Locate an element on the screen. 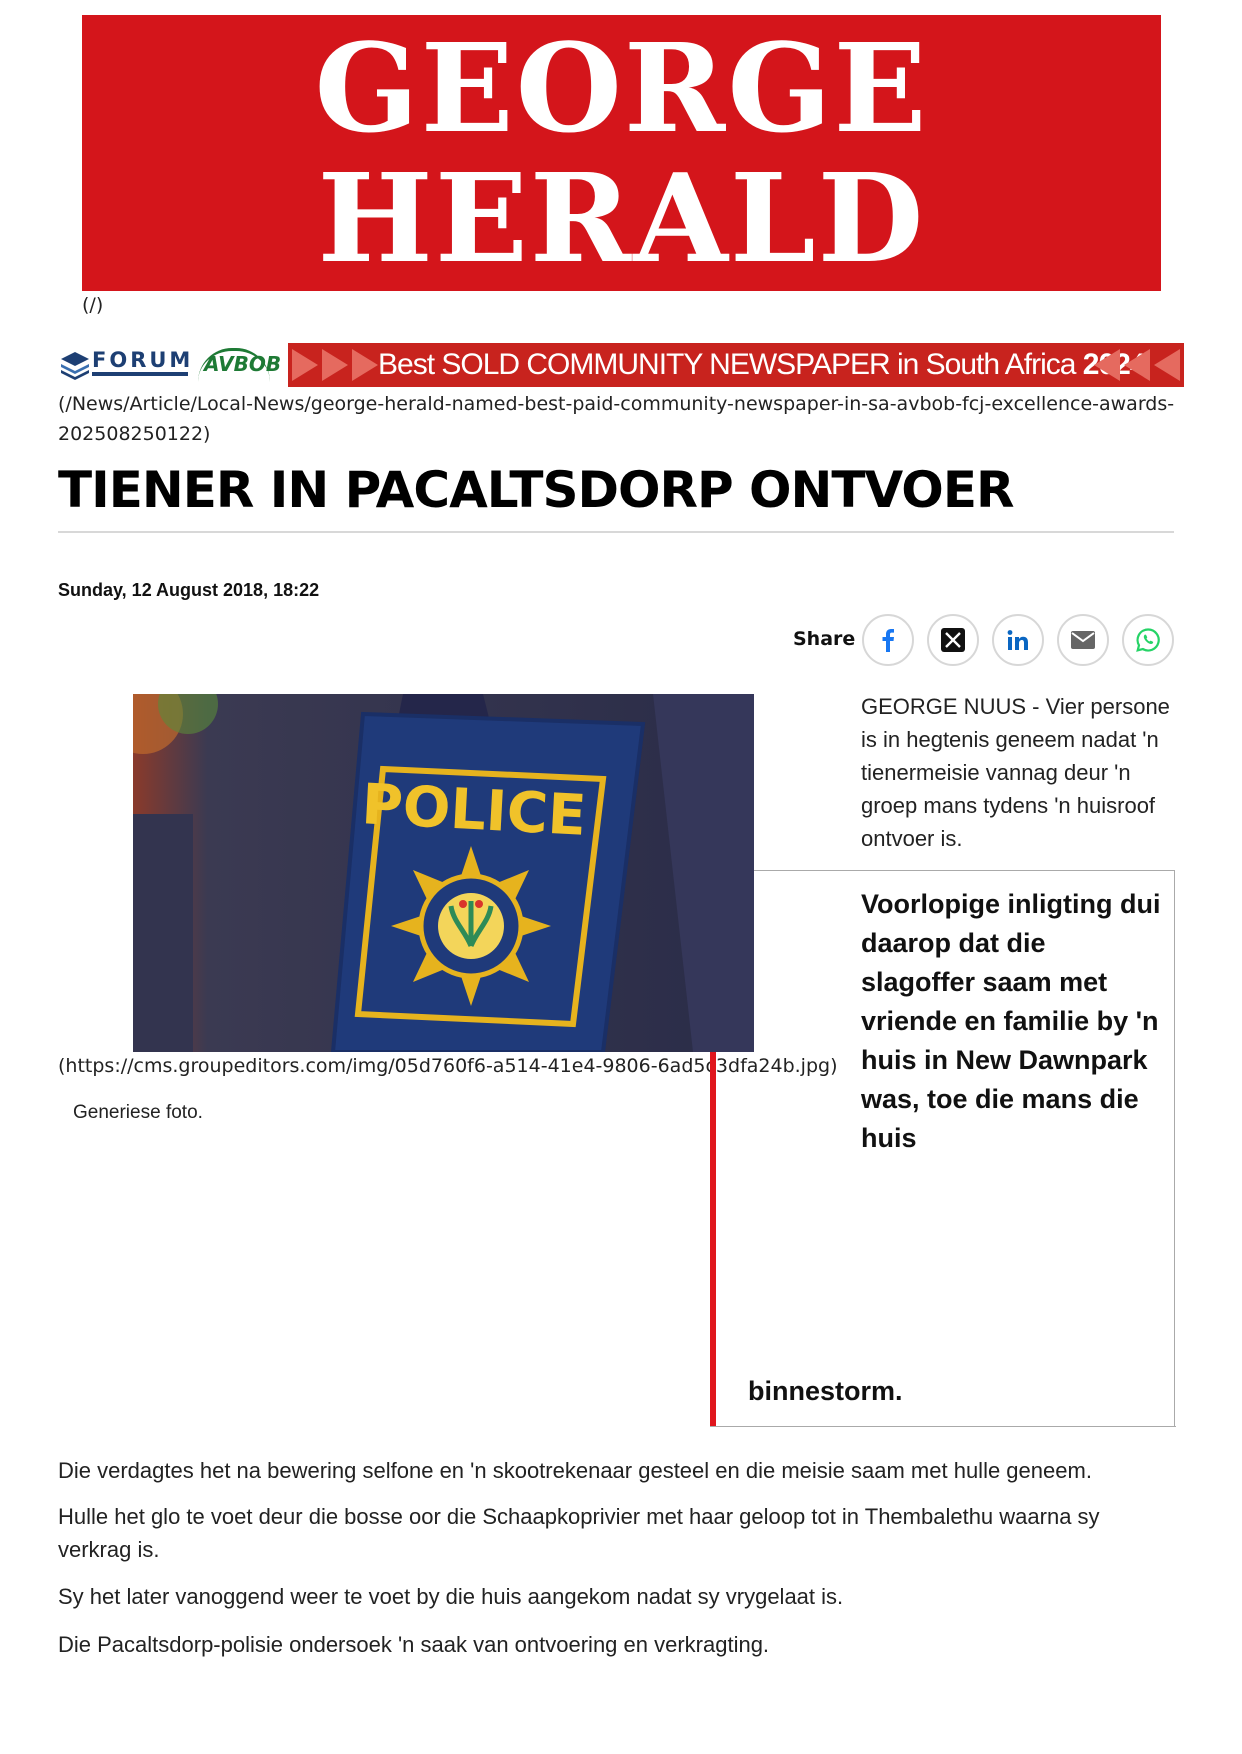 The width and height of the screenshot is (1242, 1754). forum-logo-underline is located at coordinates (140, 374).